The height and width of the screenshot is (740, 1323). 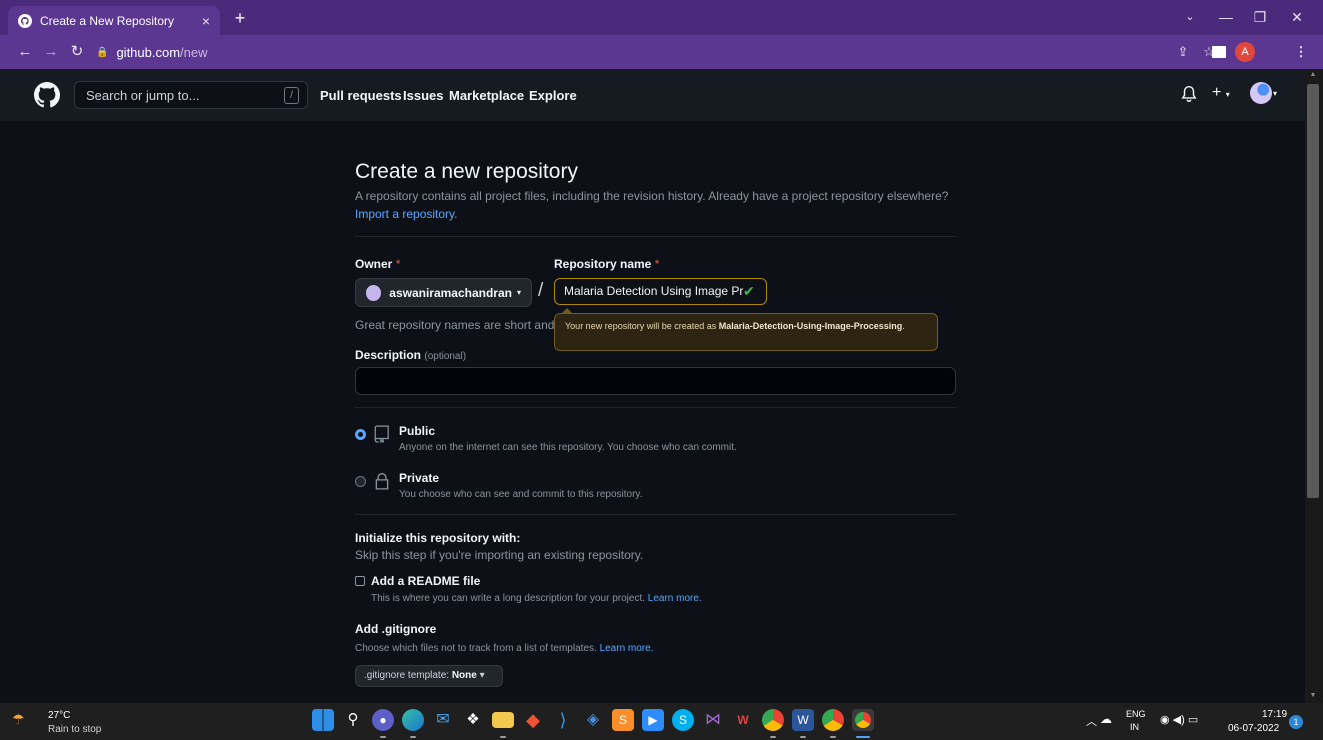 I want to click on close-window-button: ✕, so click(x=1297, y=17).